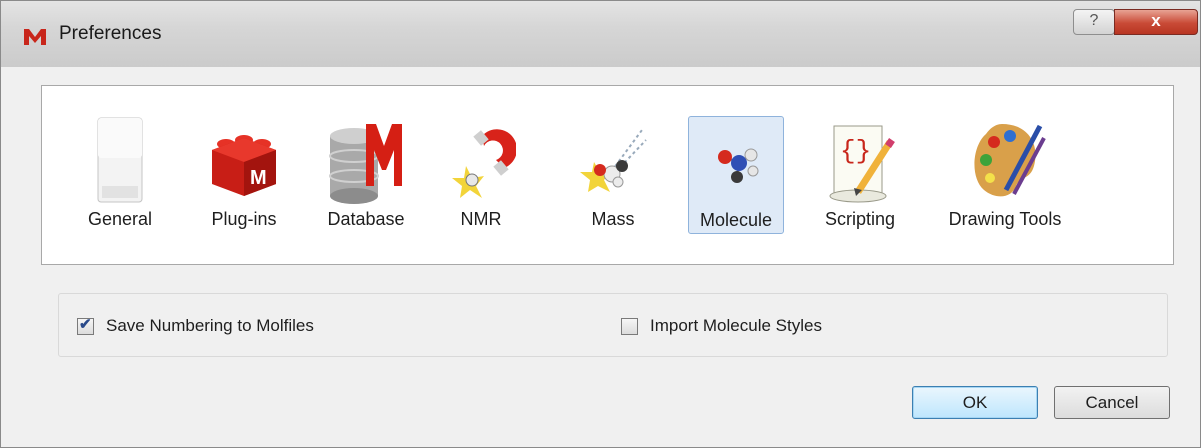 The image size is (1201, 448). Describe the element at coordinates (1112, 402) in the screenshot. I see `cancel-button: Cancel` at that location.